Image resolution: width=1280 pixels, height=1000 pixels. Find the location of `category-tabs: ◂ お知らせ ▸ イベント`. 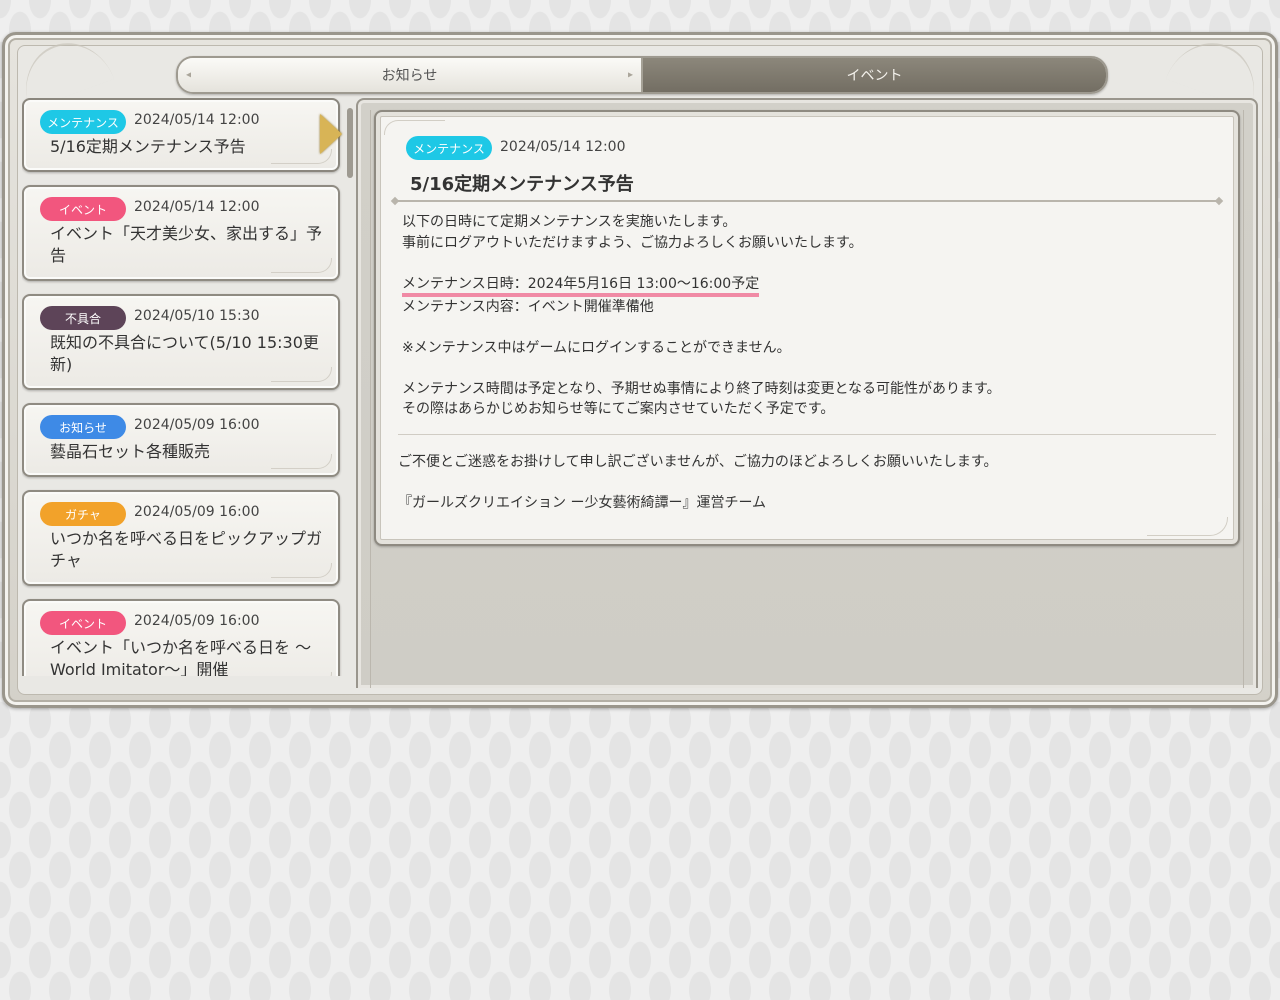

category-tabs: ◂ お知らせ ▸ イベント is located at coordinates (642, 75).